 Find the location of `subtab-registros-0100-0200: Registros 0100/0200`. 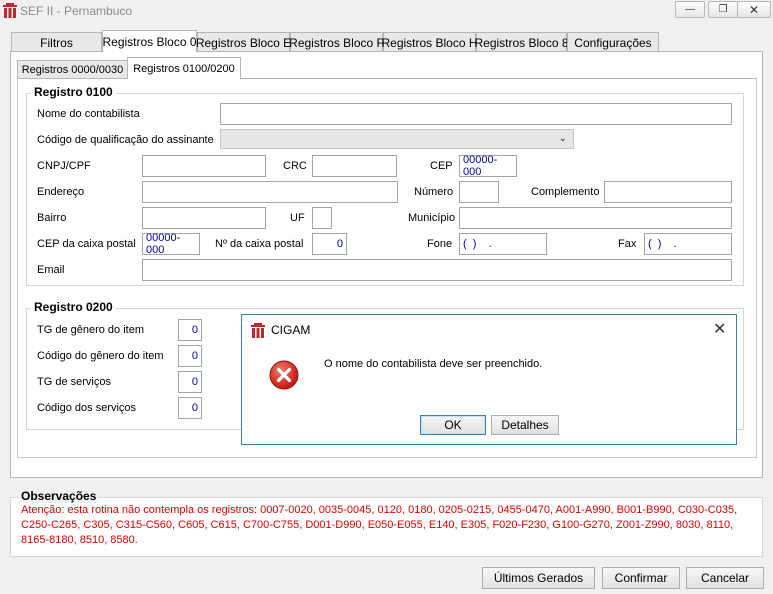

subtab-registros-0100-0200: Registros 0100/0200 is located at coordinates (184, 68).